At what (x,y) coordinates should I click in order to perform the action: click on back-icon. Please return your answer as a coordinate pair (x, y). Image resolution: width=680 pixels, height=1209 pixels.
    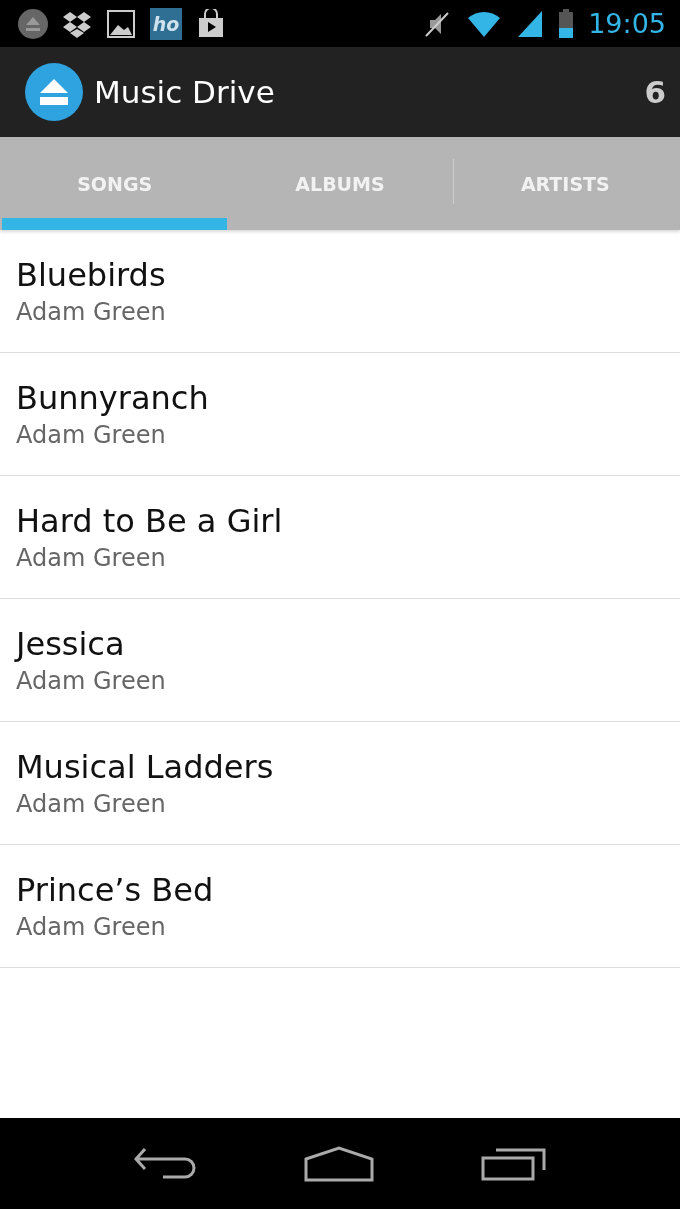
    Looking at the image, I should click on (165, 1163).